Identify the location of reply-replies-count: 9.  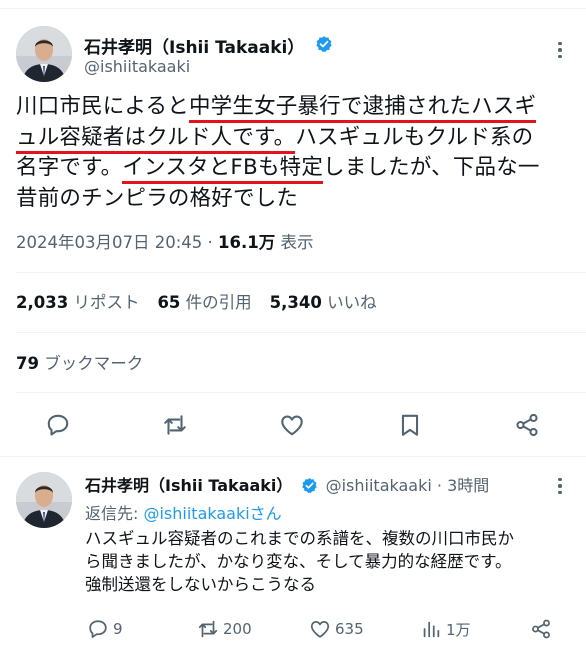
(118, 629).